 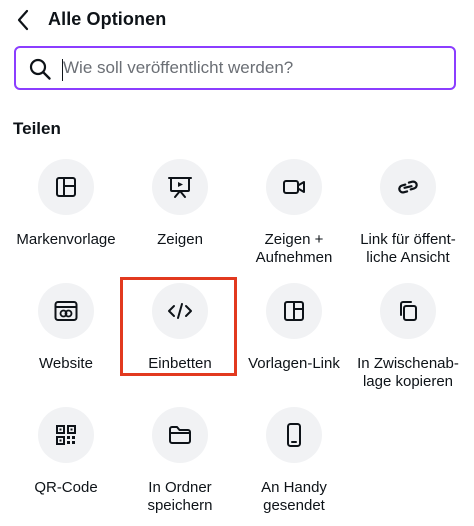 What do you see at coordinates (294, 496) in the screenshot?
I see `option-label: An Handy gesendet` at bounding box center [294, 496].